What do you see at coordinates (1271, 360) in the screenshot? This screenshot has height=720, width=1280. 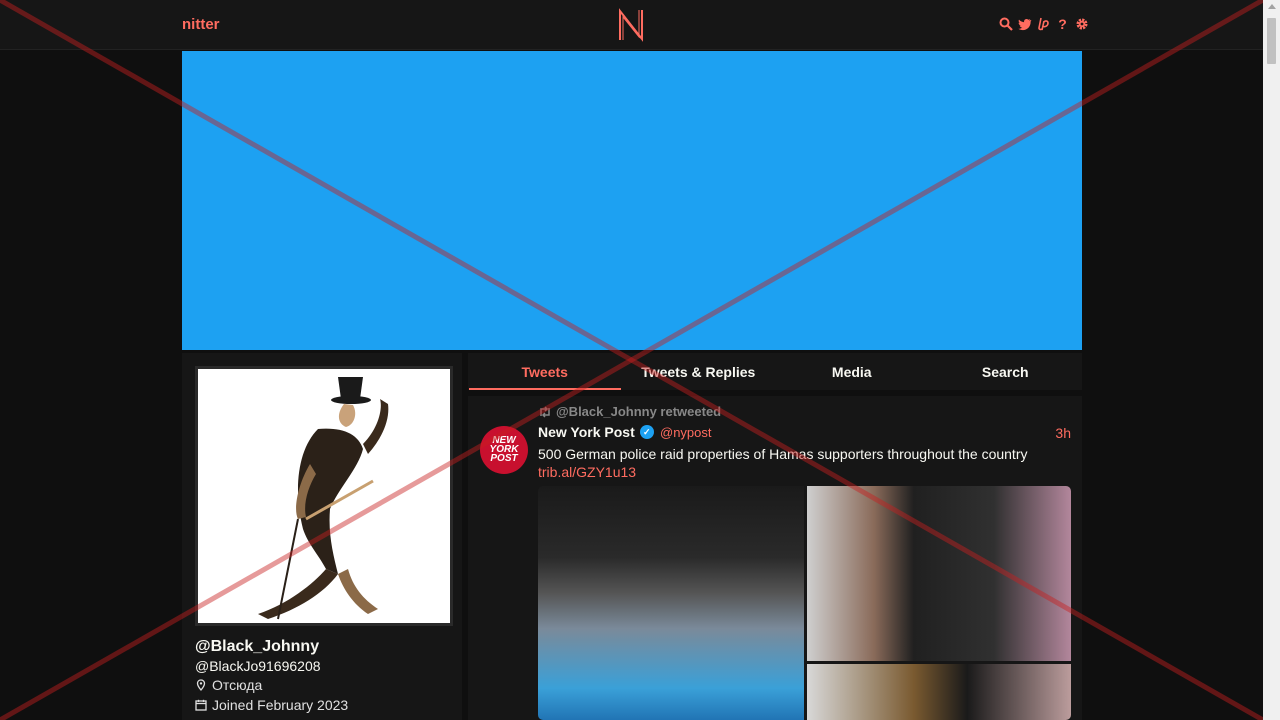 I see `scrollbar` at bounding box center [1271, 360].